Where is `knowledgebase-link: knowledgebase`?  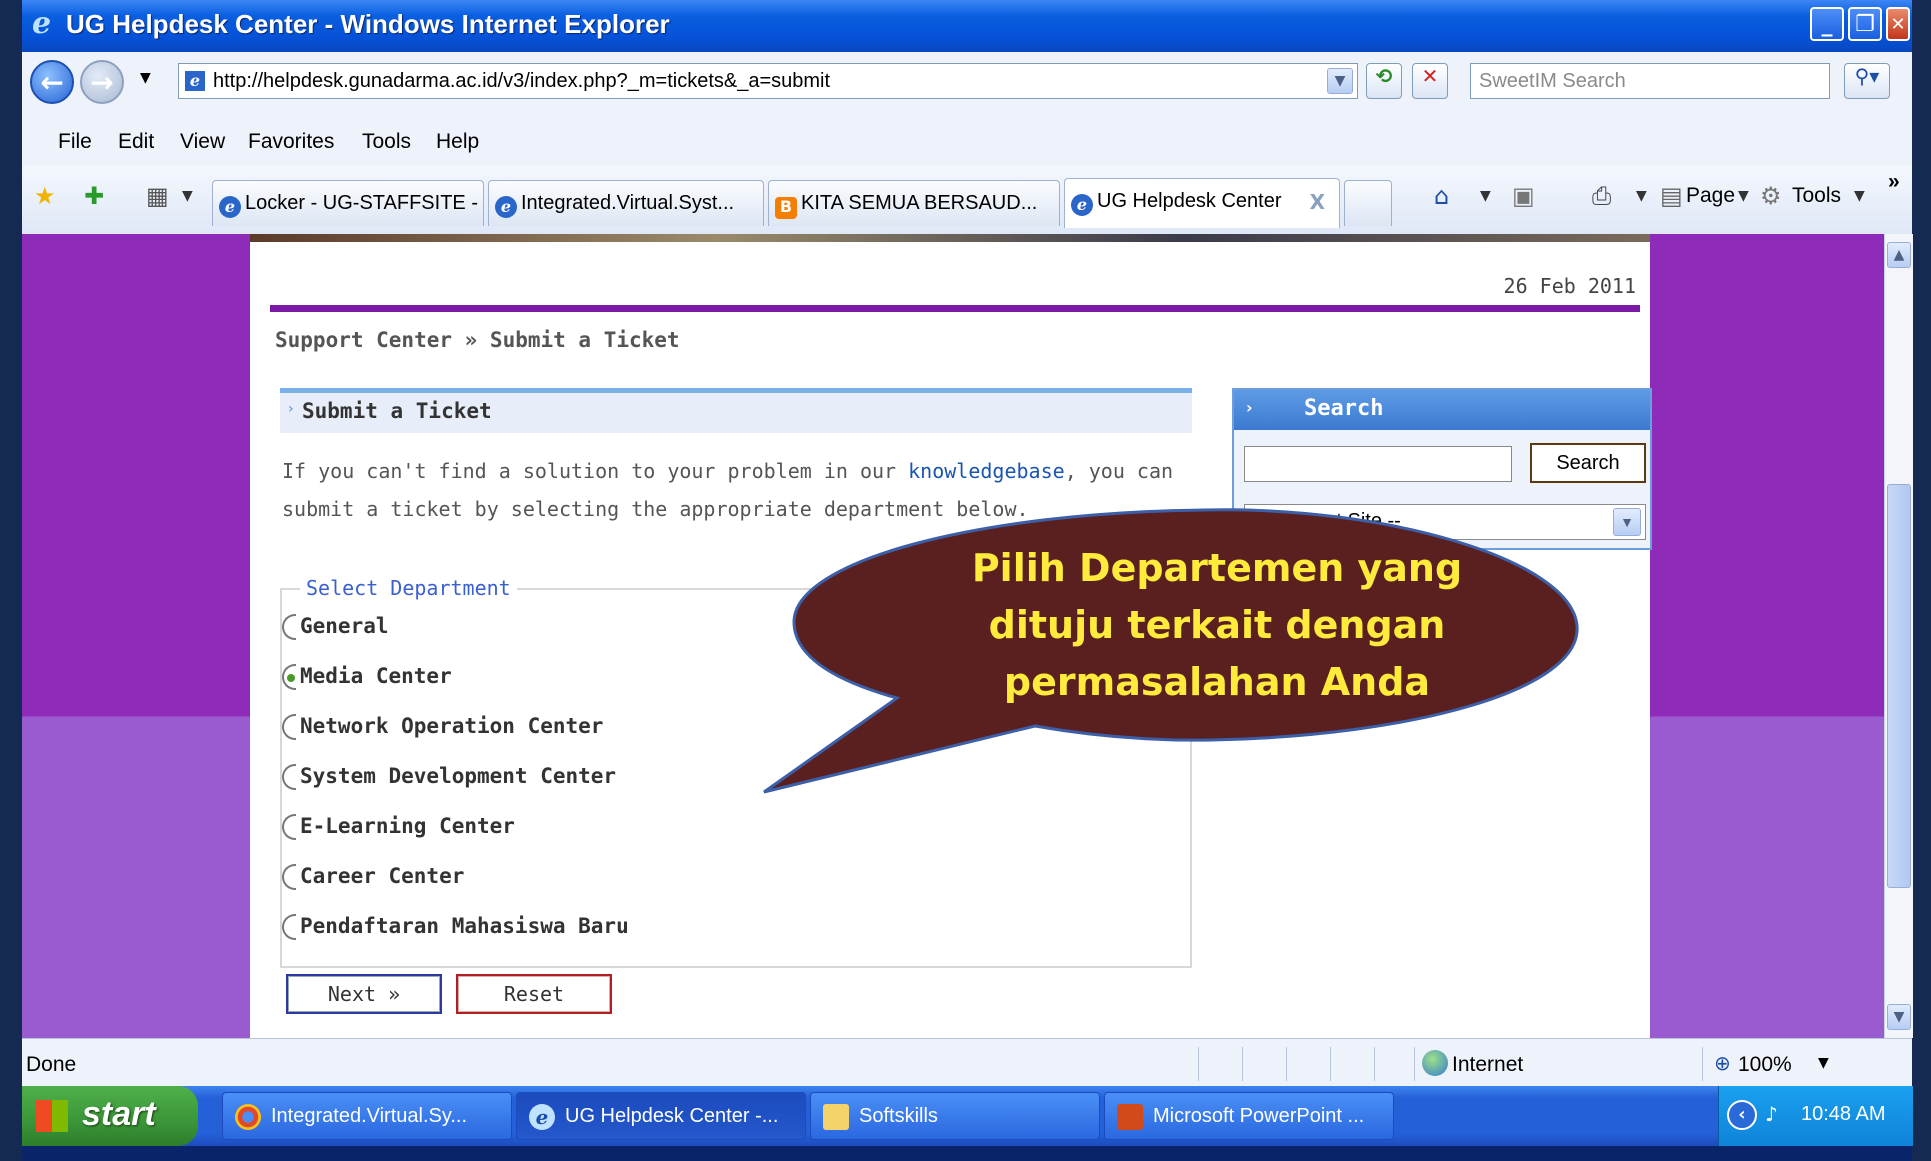 knowledgebase-link: knowledgebase is located at coordinates (986, 471).